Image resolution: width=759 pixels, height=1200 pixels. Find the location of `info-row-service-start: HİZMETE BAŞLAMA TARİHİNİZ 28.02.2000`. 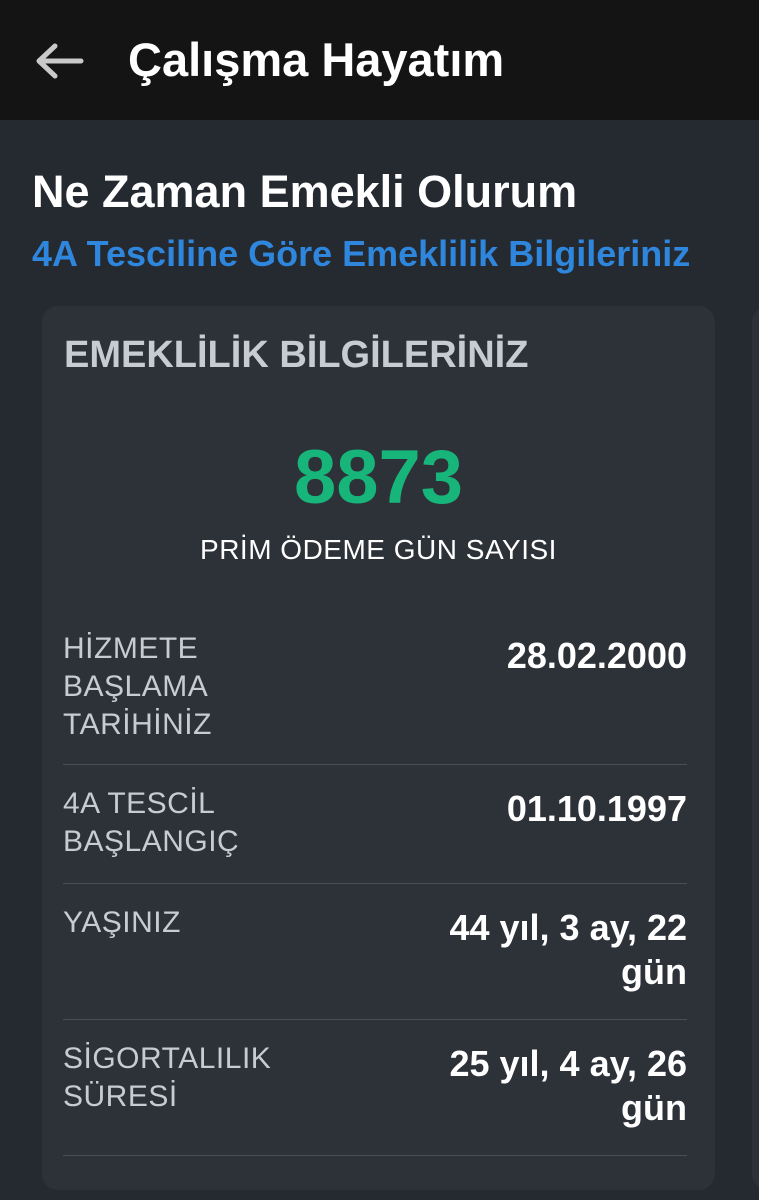

info-row-service-start: HİZMETE BAŞLAMA TARİHİNİZ 28.02.2000 is located at coordinates (375, 693).